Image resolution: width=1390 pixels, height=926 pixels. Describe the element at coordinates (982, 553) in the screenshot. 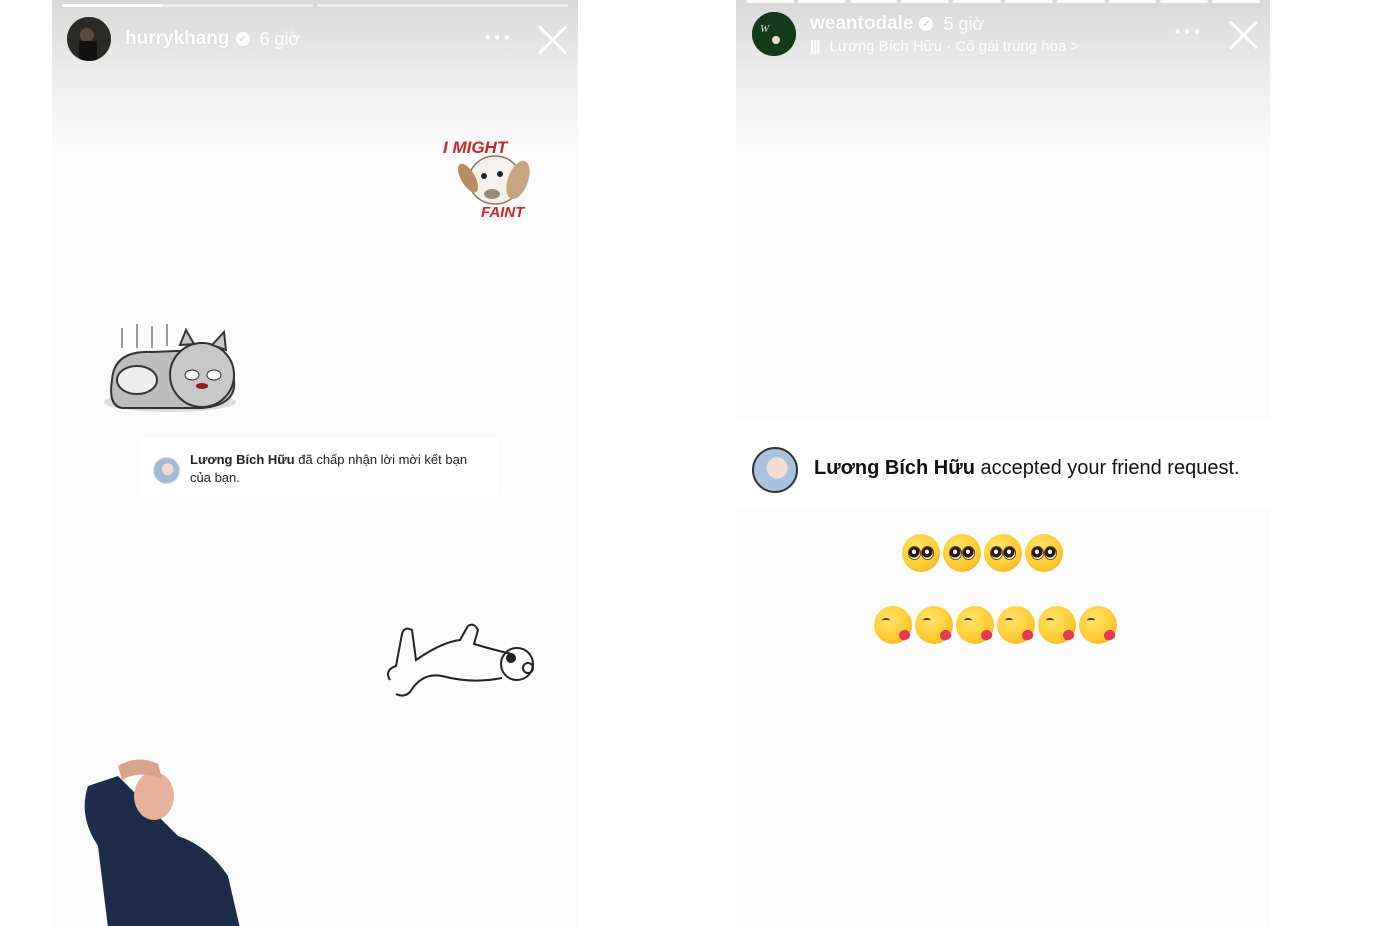

I see `pleading-emoji-row` at that location.